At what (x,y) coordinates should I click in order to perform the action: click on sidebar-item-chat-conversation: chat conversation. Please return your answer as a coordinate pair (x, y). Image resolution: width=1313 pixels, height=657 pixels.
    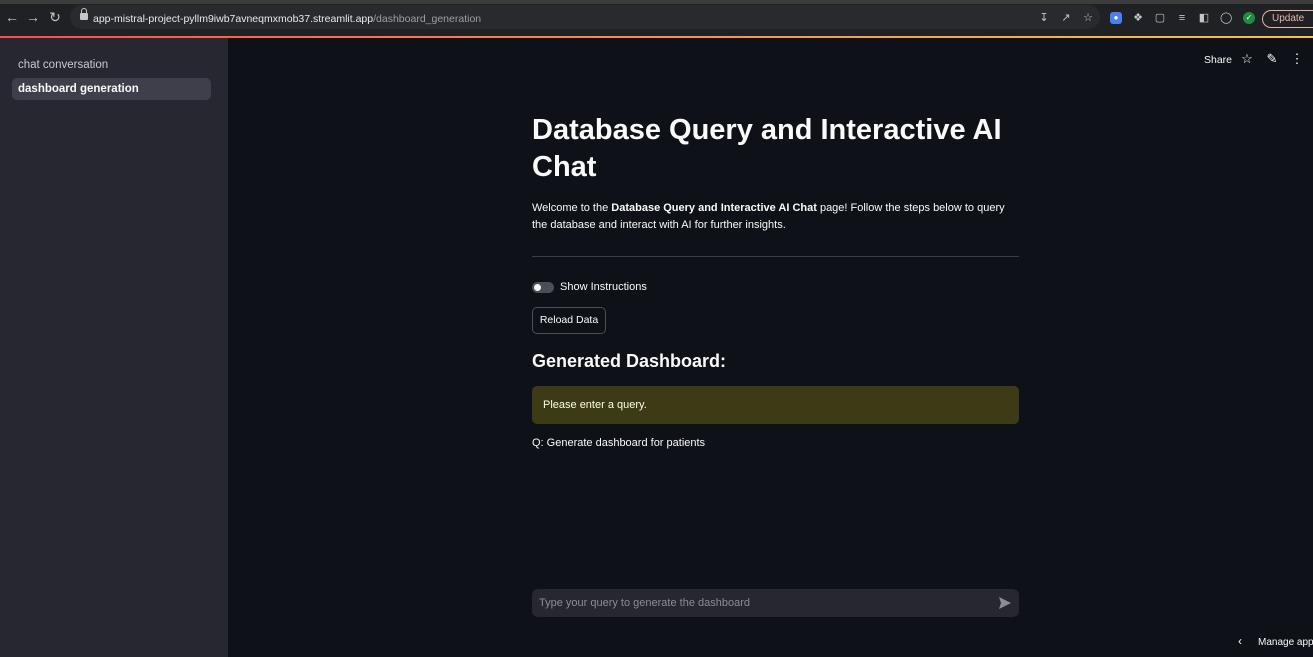
    Looking at the image, I should click on (111, 65).